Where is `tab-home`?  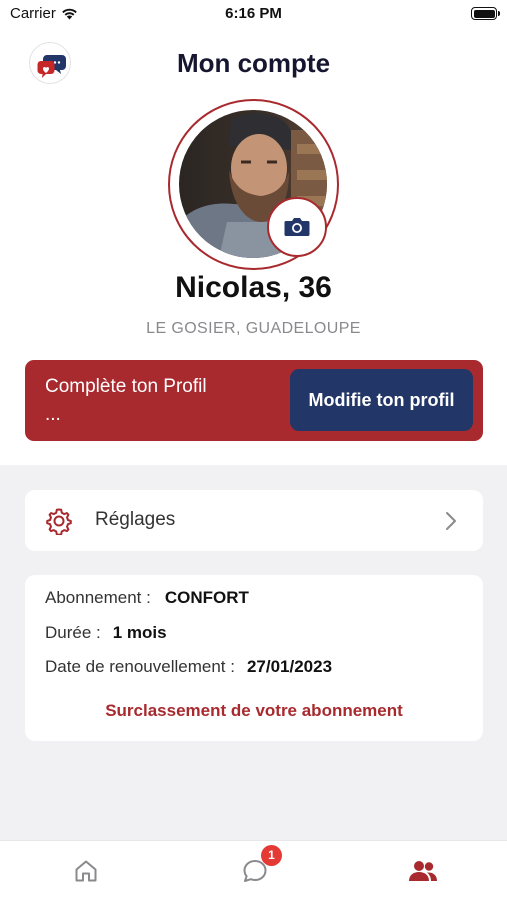
tab-home is located at coordinates (86, 871).